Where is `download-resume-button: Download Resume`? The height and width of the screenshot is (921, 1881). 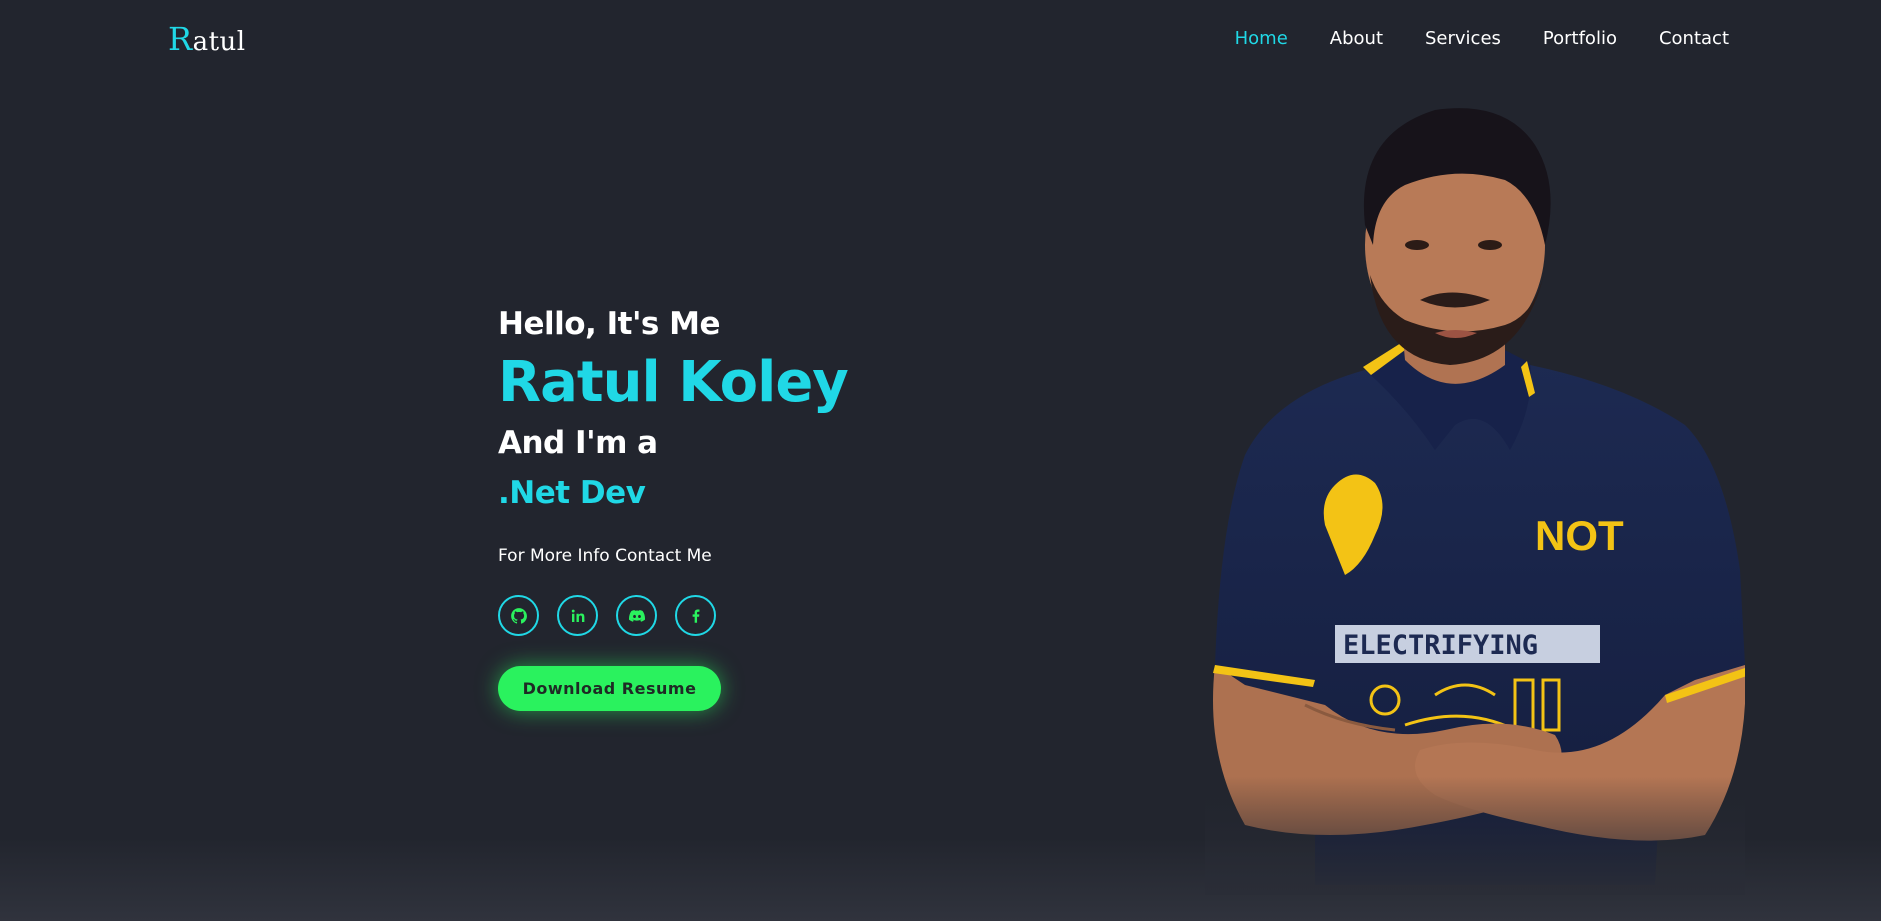
download-resume-button: Download Resume is located at coordinates (609, 688).